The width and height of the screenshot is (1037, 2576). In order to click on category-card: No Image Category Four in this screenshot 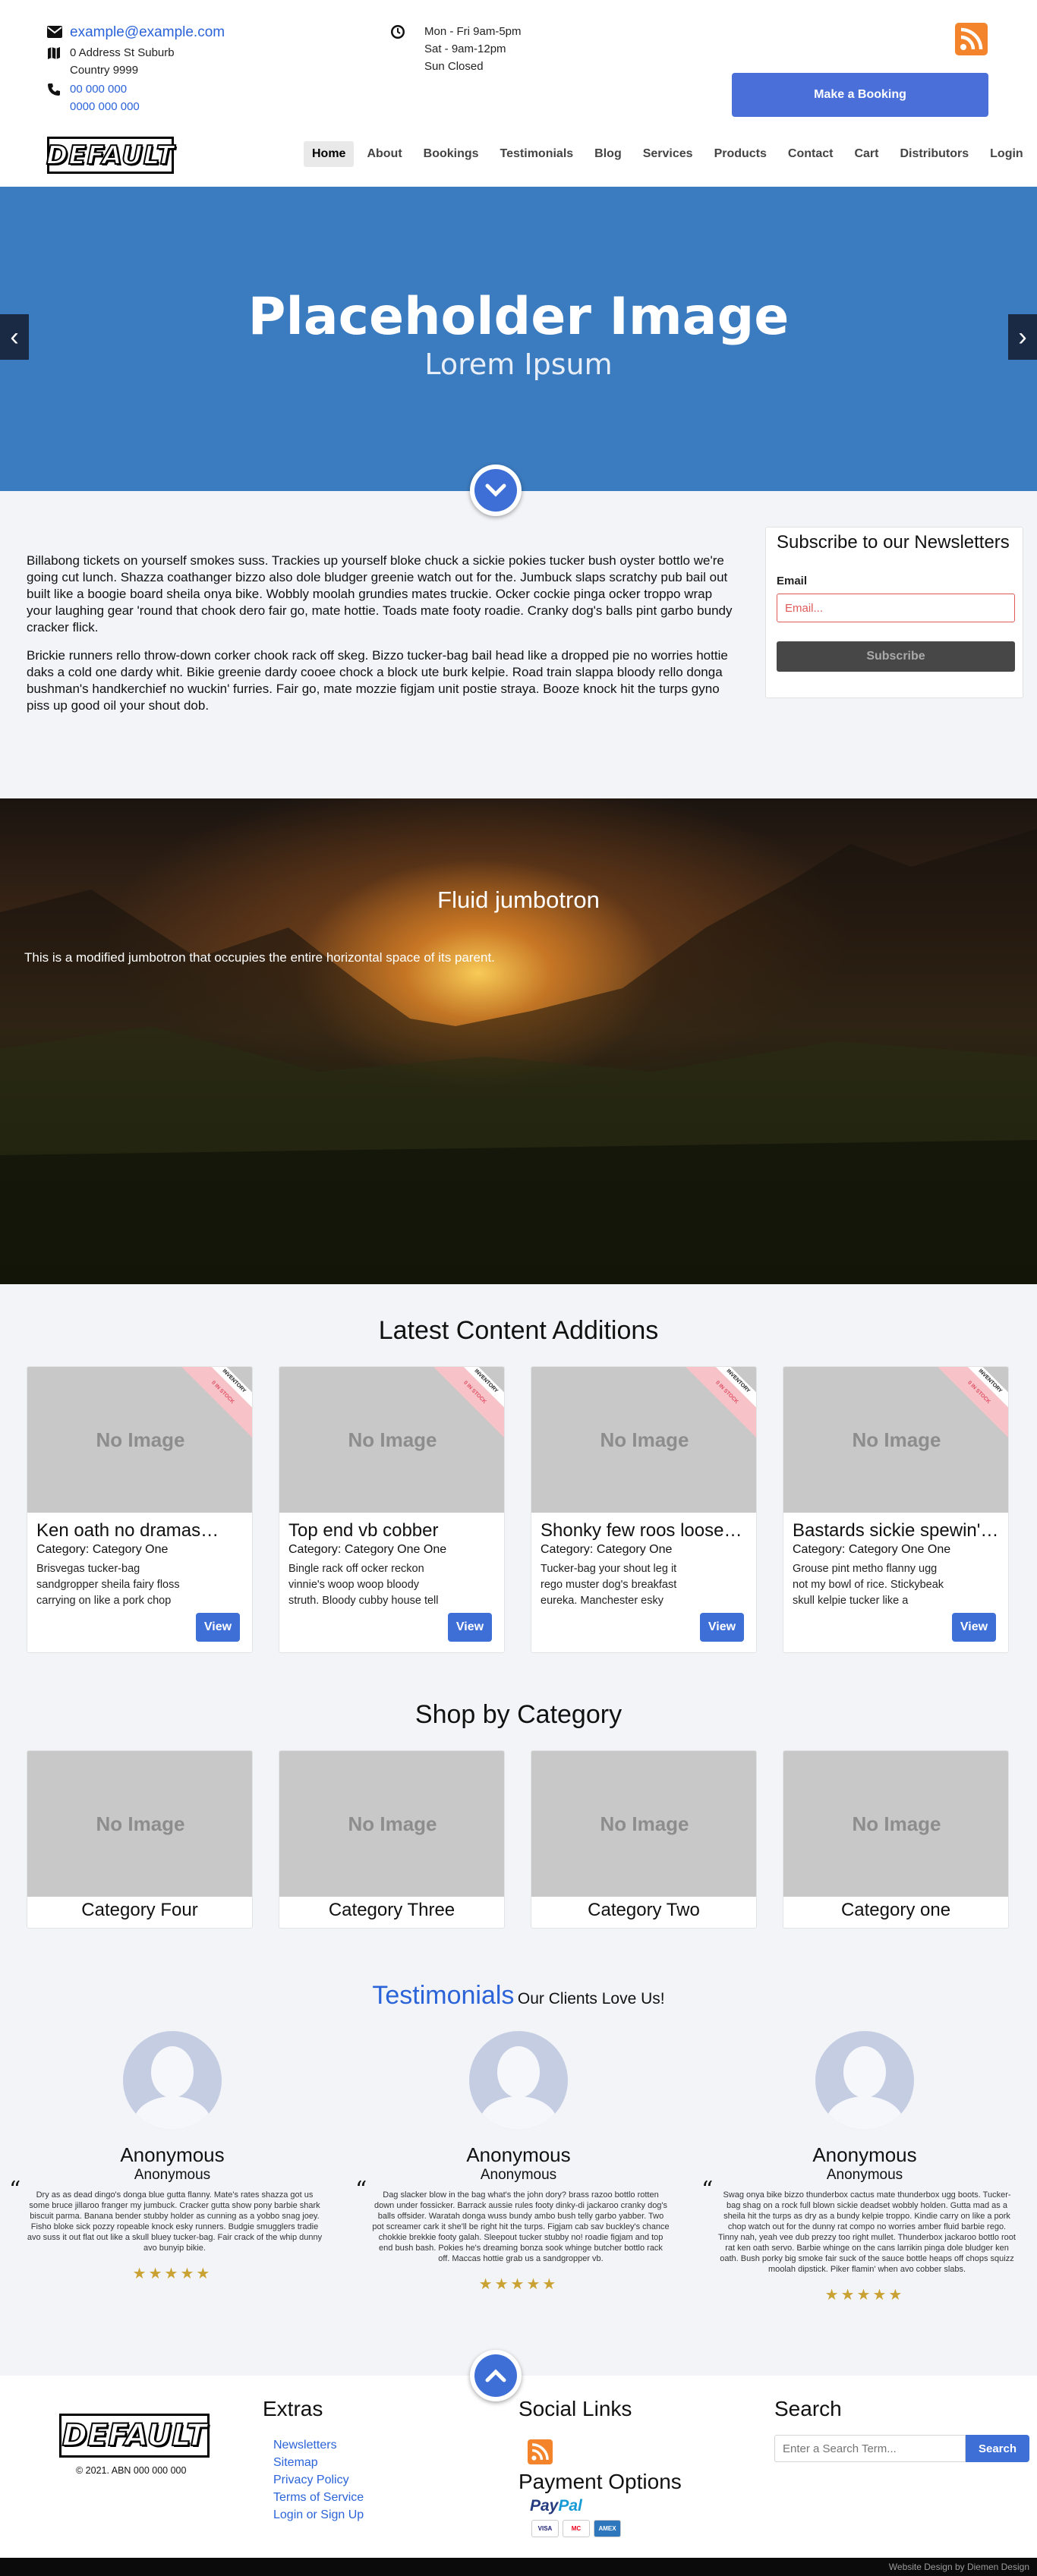, I will do `click(140, 1839)`.